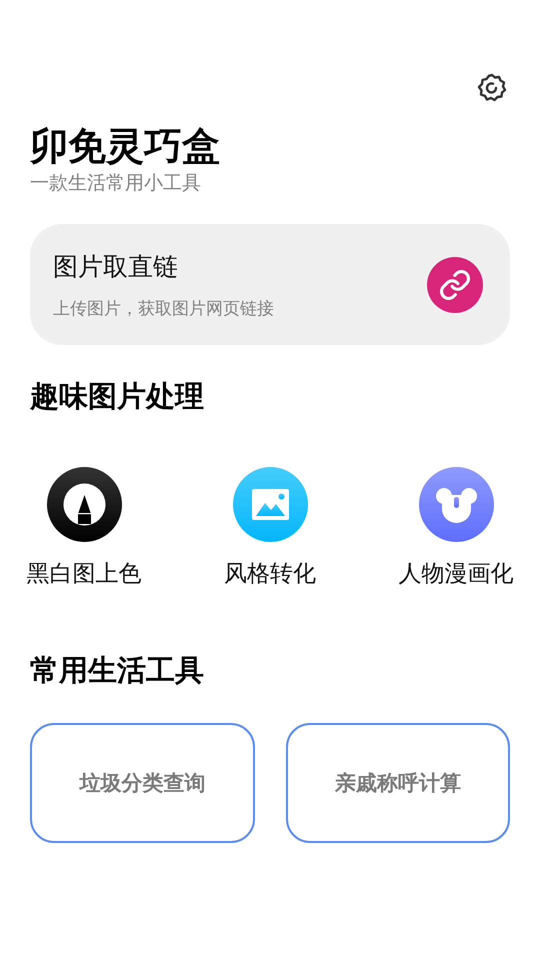  What do you see at coordinates (455, 285) in the screenshot?
I see `link-icon` at bounding box center [455, 285].